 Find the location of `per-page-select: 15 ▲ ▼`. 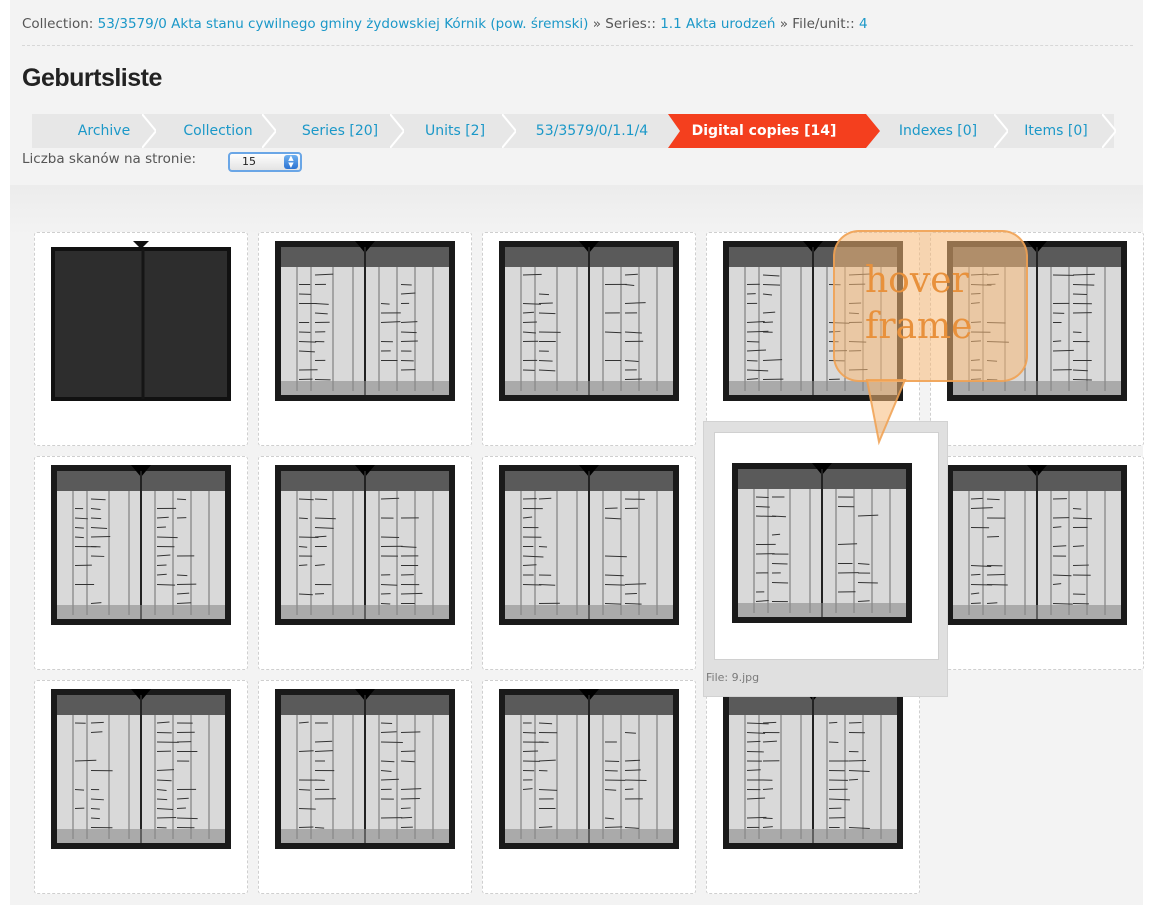

per-page-select: 15 ▲ ▼ is located at coordinates (265, 162).